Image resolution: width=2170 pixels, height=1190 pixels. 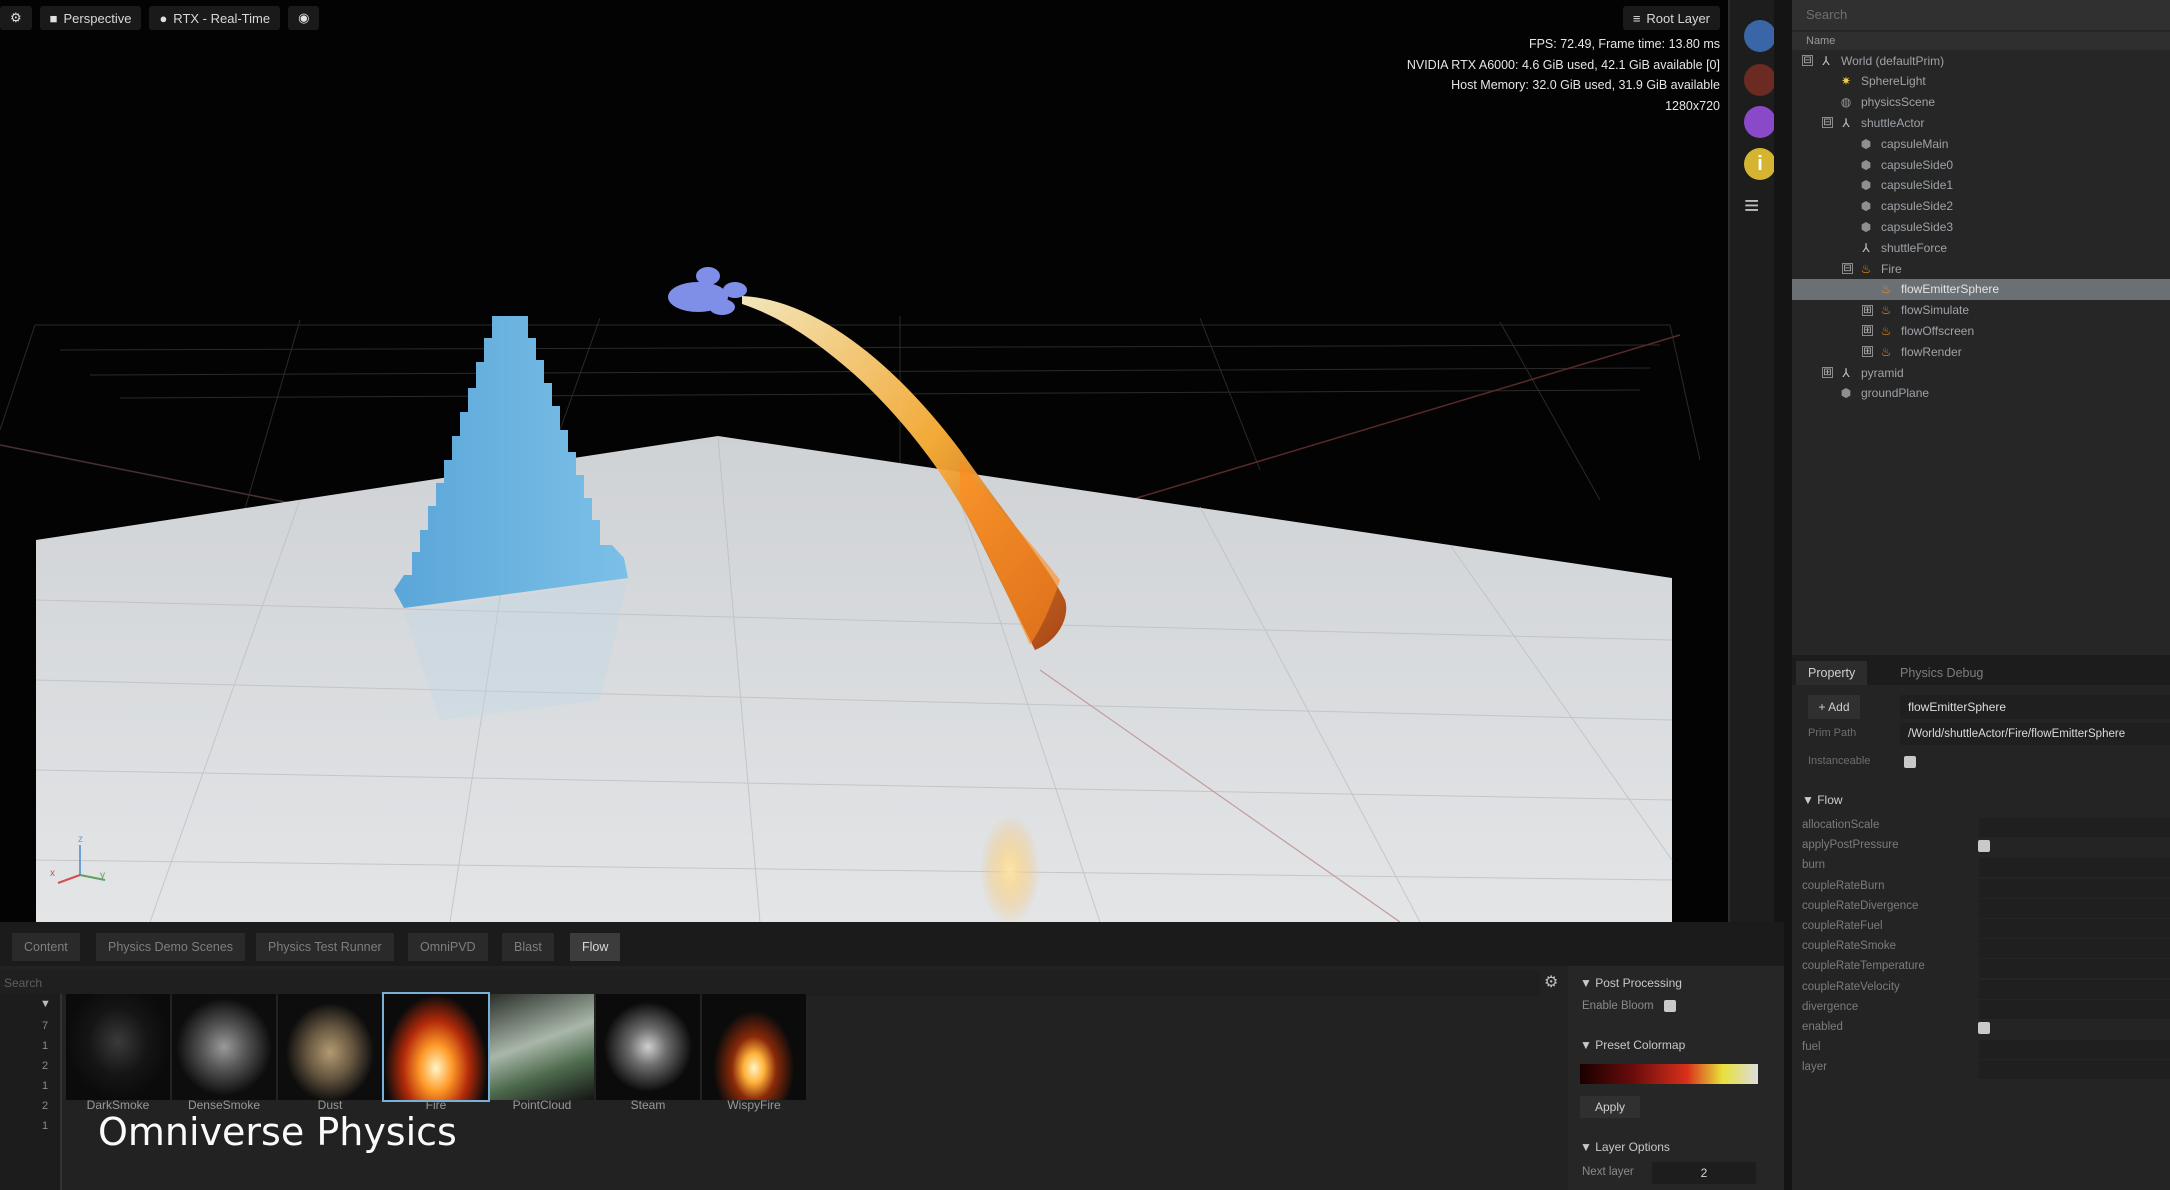 I want to click on shapes-icon, so click(x=1760, y=36).